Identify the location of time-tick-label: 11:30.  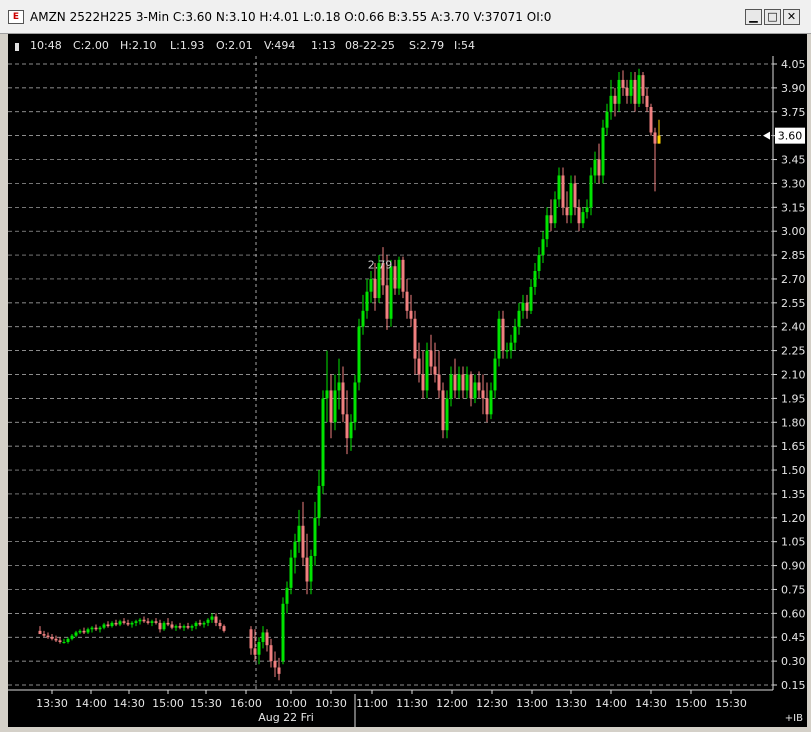
(412, 703).